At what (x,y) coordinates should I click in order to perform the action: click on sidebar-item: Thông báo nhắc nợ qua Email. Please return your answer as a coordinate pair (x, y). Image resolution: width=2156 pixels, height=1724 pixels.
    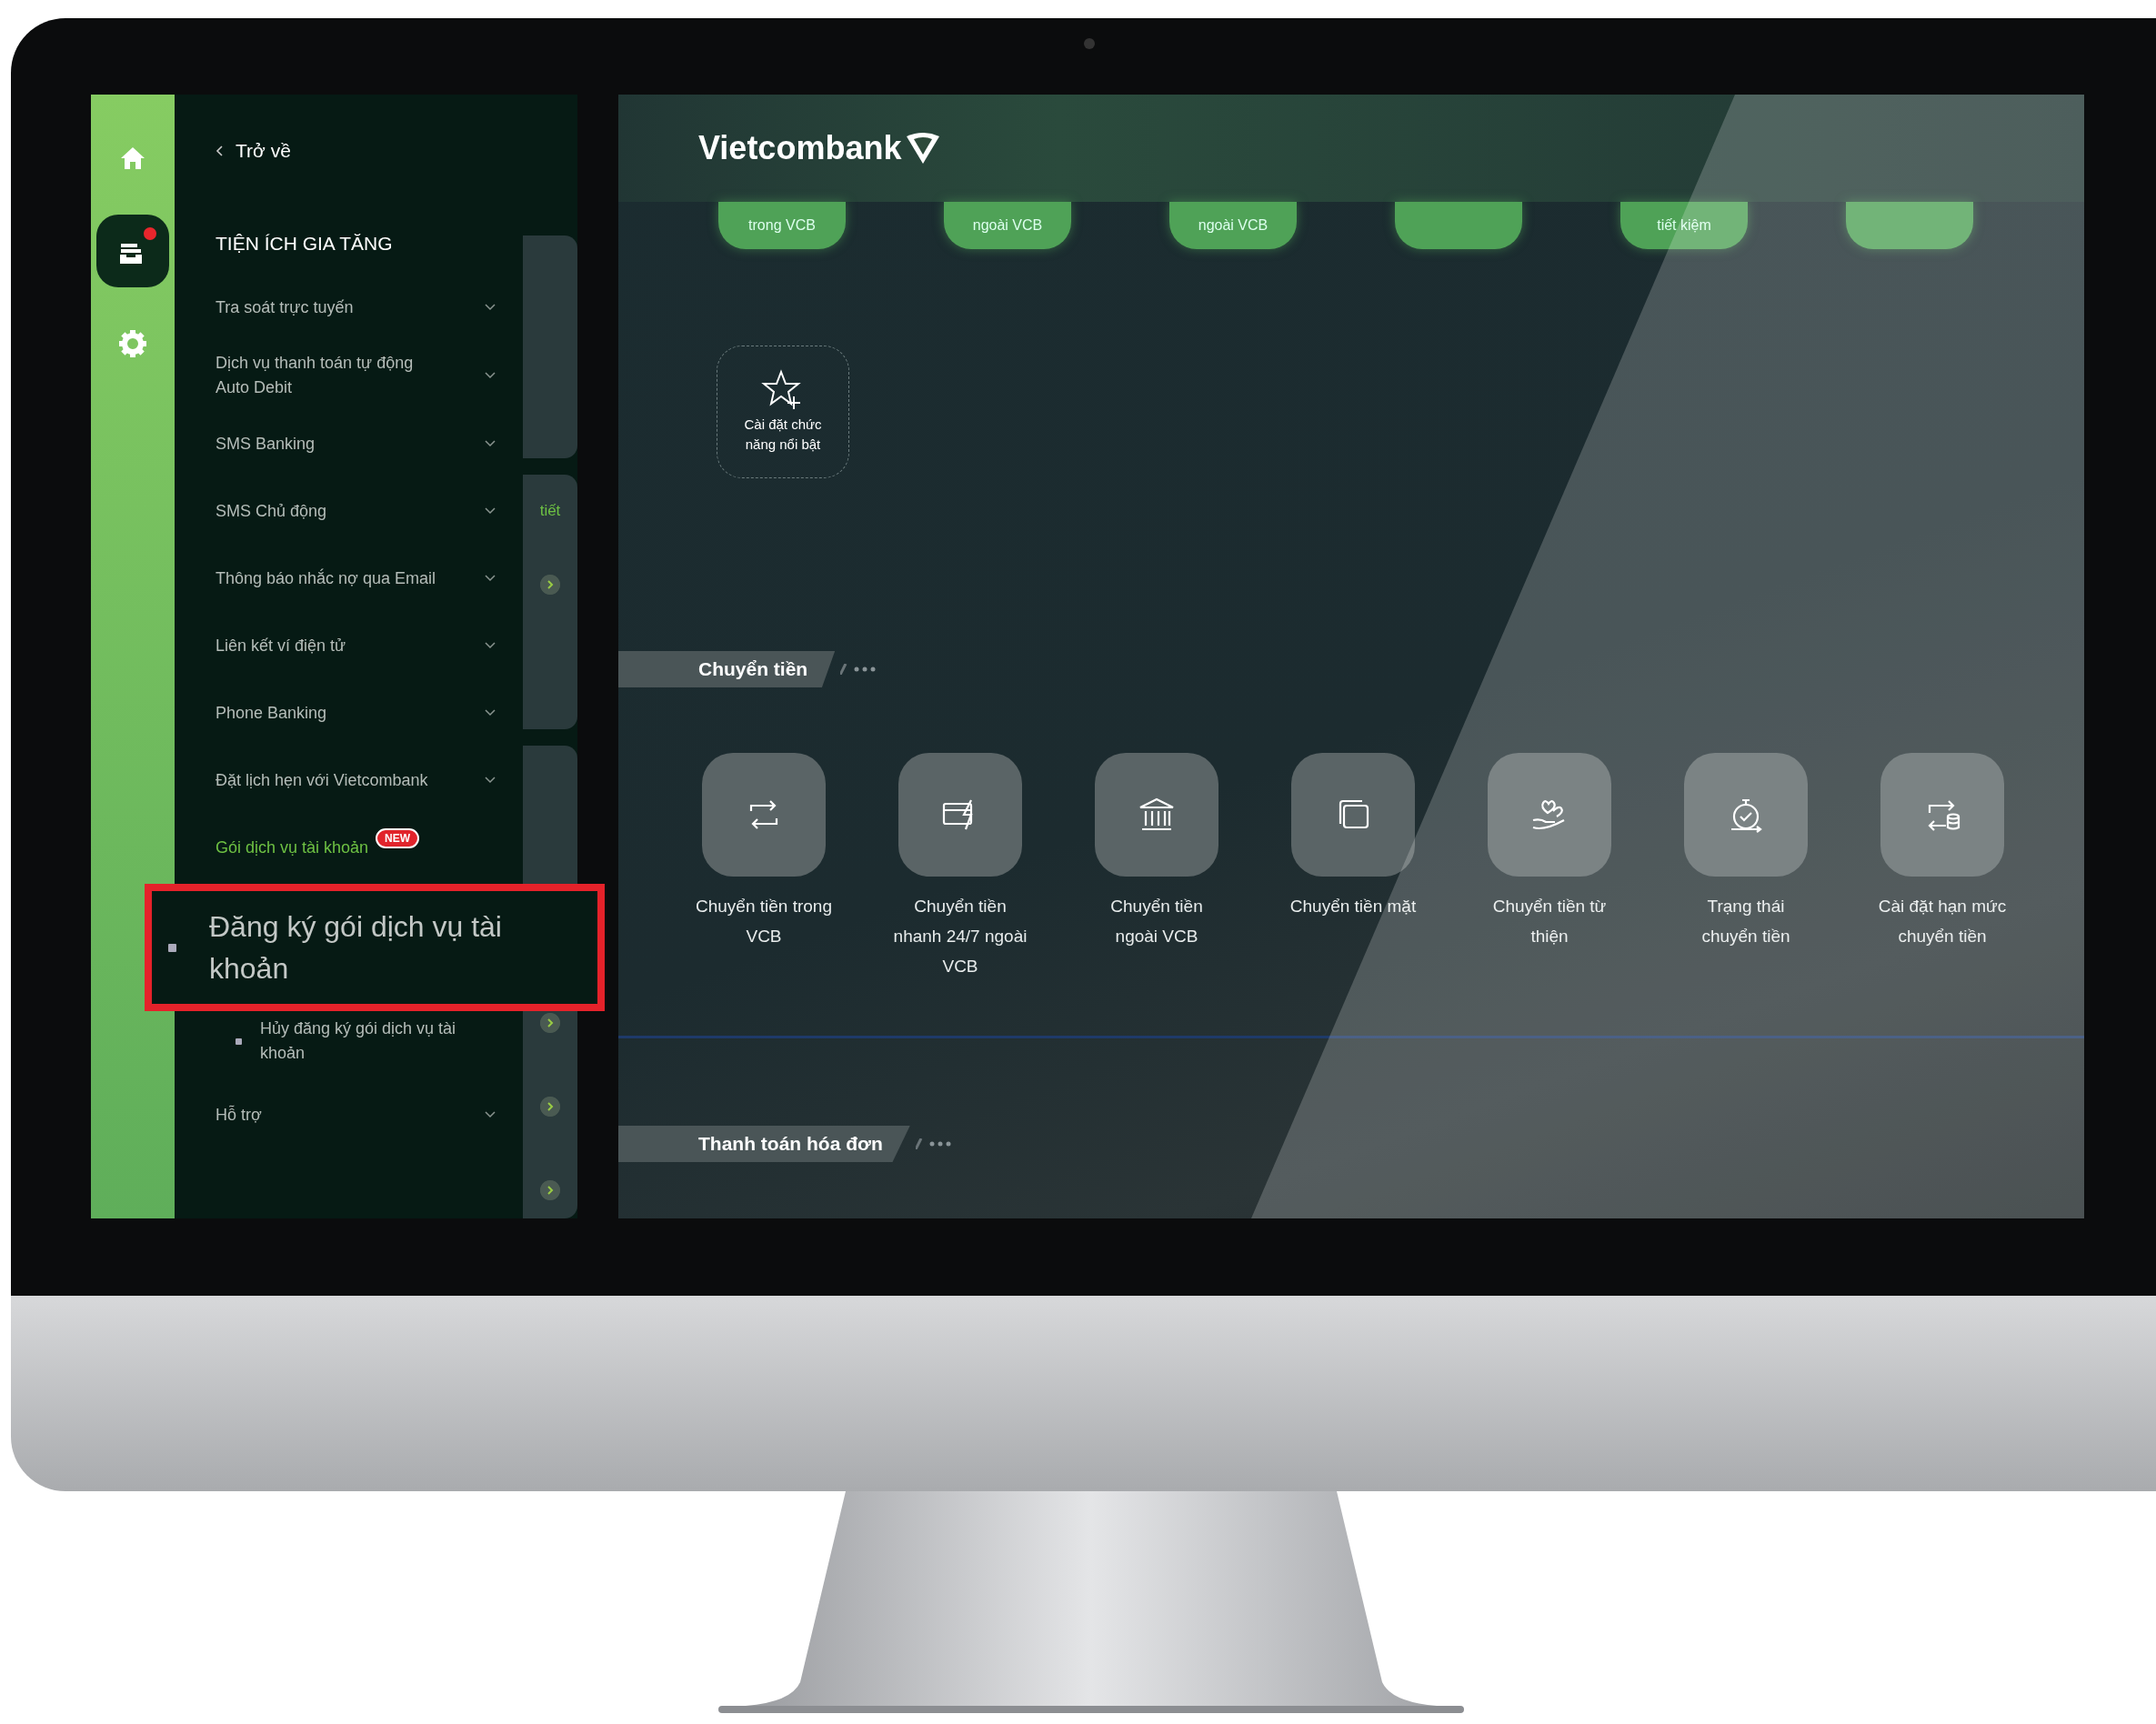
    Looking at the image, I should click on (327, 578).